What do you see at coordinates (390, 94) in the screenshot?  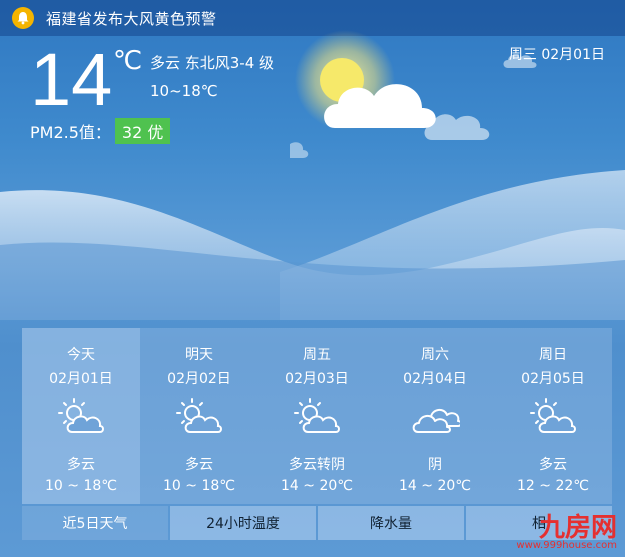 I see `sun-cloud-icon` at bounding box center [390, 94].